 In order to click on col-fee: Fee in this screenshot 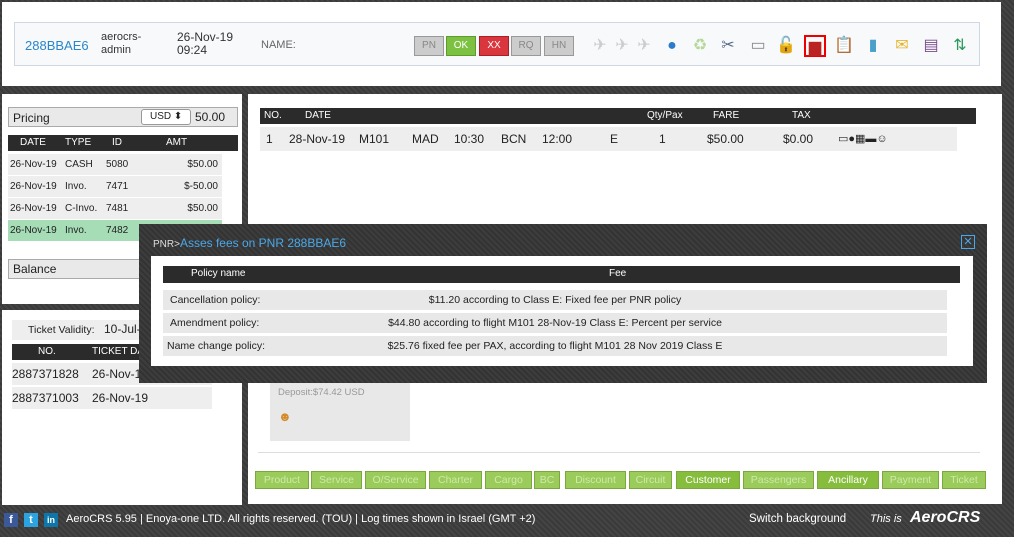, I will do `click(618, 273)`.